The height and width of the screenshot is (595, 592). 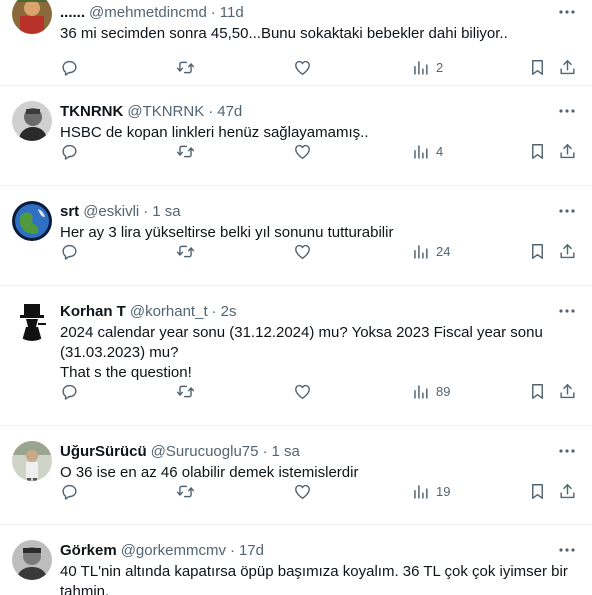 I want to click on views-button: 89, so click(x=430, y=391).